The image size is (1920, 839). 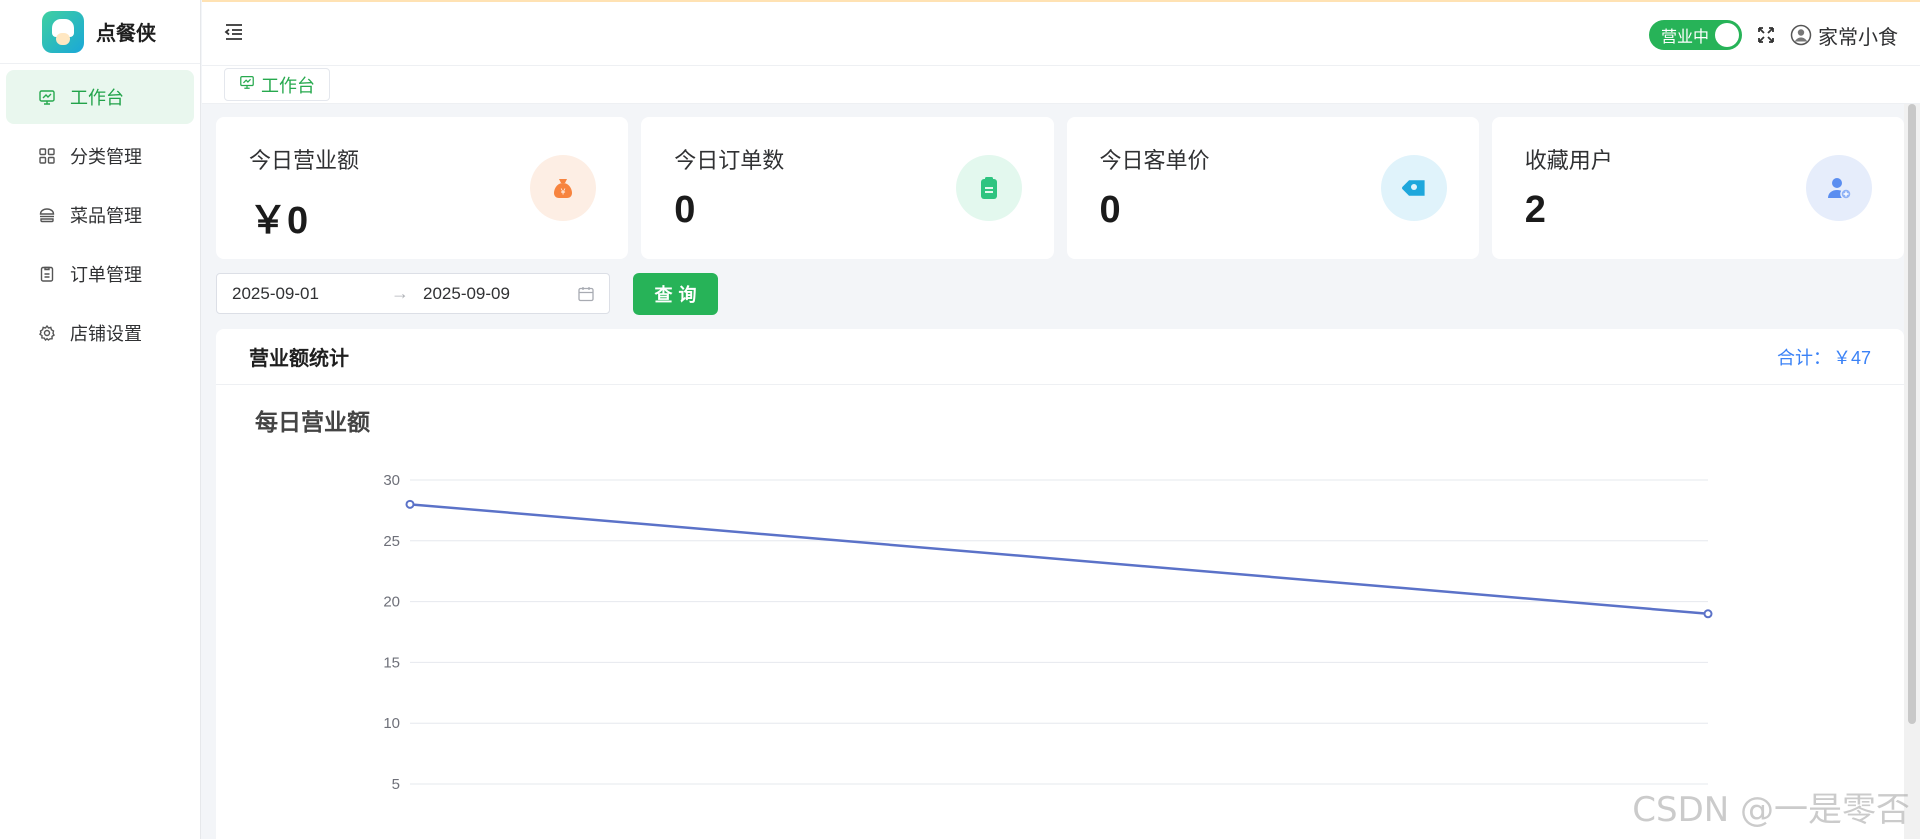 What do you see at coordinates (63, 31) in the screenshot?
I see `brand-logo` at bounding box center [63, 31].